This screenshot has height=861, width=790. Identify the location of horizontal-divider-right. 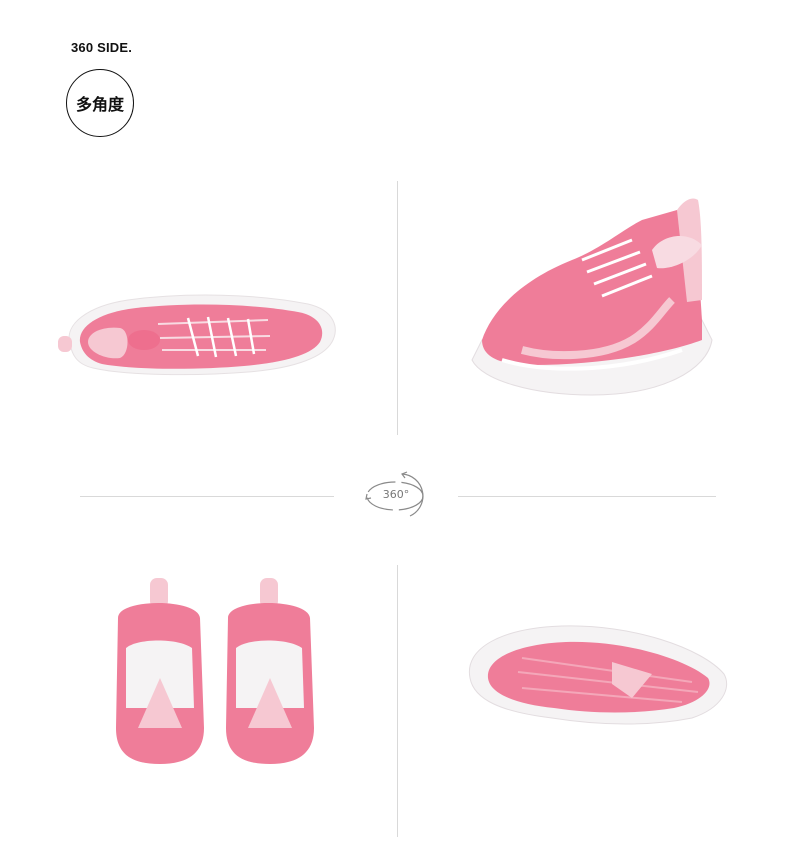
(587, 496).